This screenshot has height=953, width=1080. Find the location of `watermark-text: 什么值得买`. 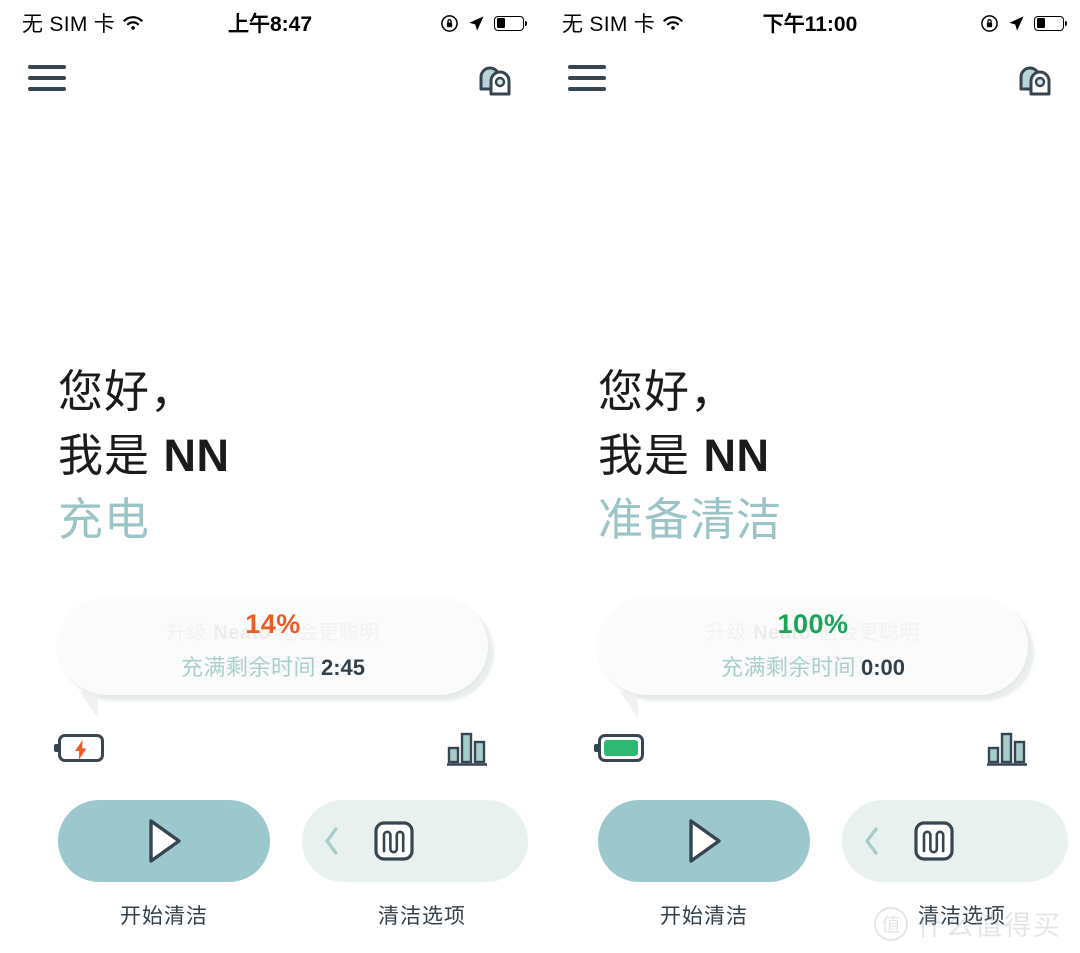

watermark-text: 什么值得买 is located at coordinates (989, 926).